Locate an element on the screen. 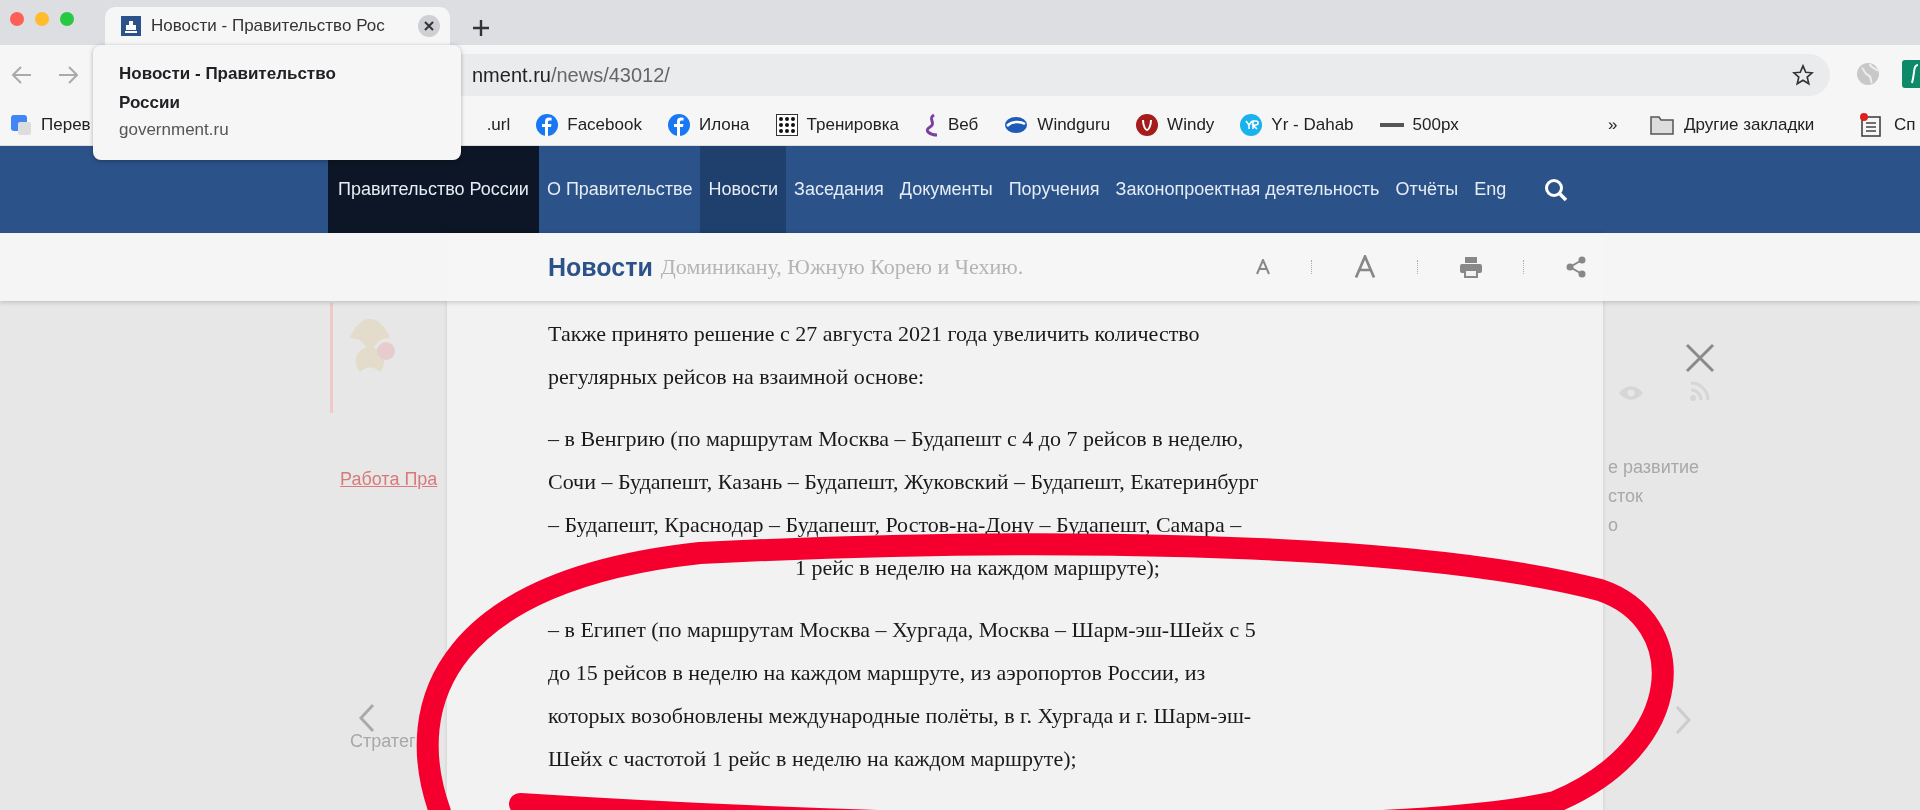 The image size is (1920, 810). folder-icon is located at coordinates (1662, 125).